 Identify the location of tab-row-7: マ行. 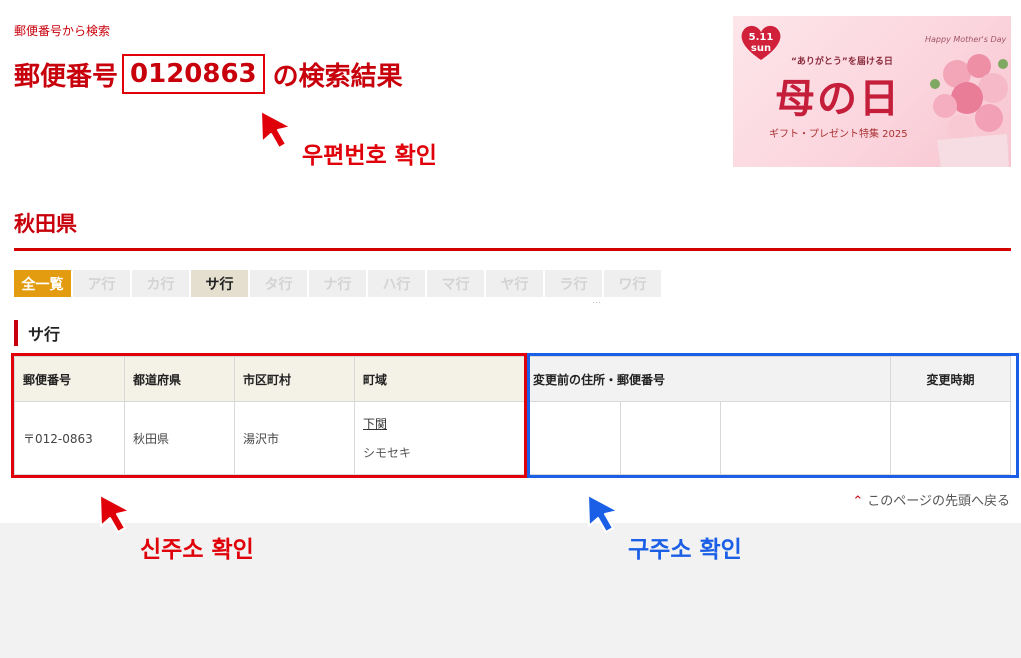
(455, 283).